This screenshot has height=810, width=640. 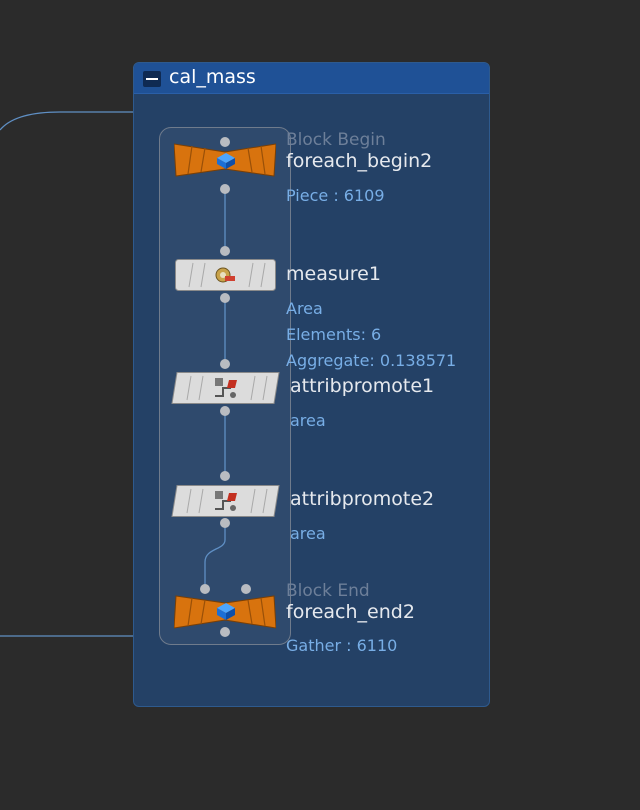 I want to click on node-wire-layer, so click(x=215, y=388).